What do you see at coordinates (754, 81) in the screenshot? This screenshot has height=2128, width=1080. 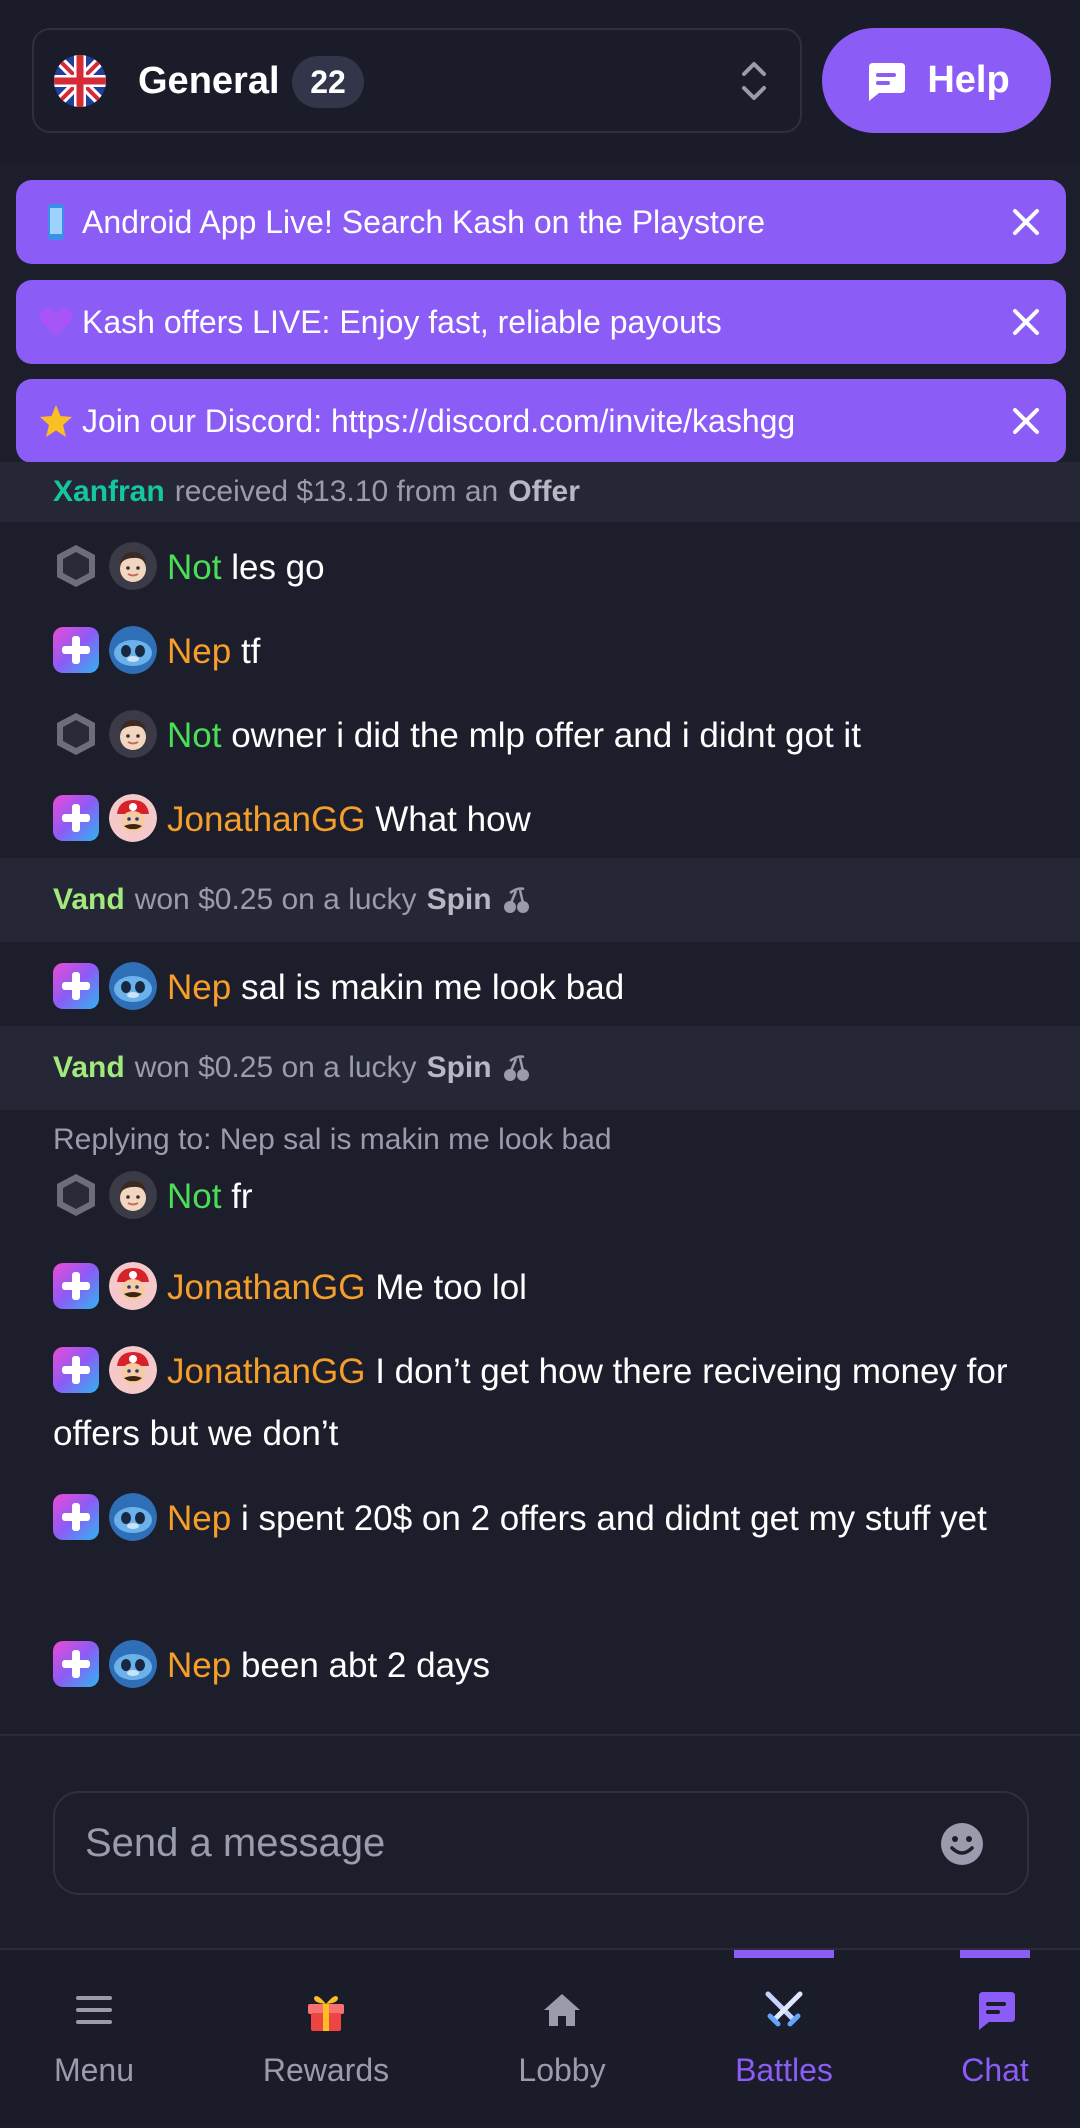 I see `chevron-up-down-icon` at bounding box center [754, 81].